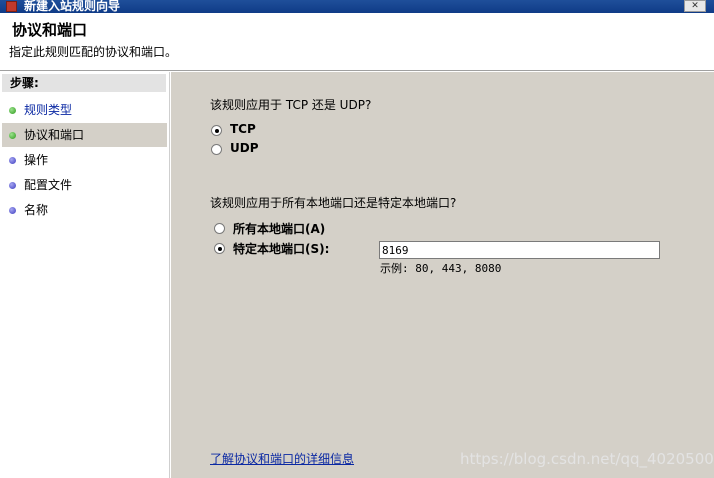 The height and width of the screenshot is (478, 714). I want to click on tcp-radio: TCP, so click(271, 131).